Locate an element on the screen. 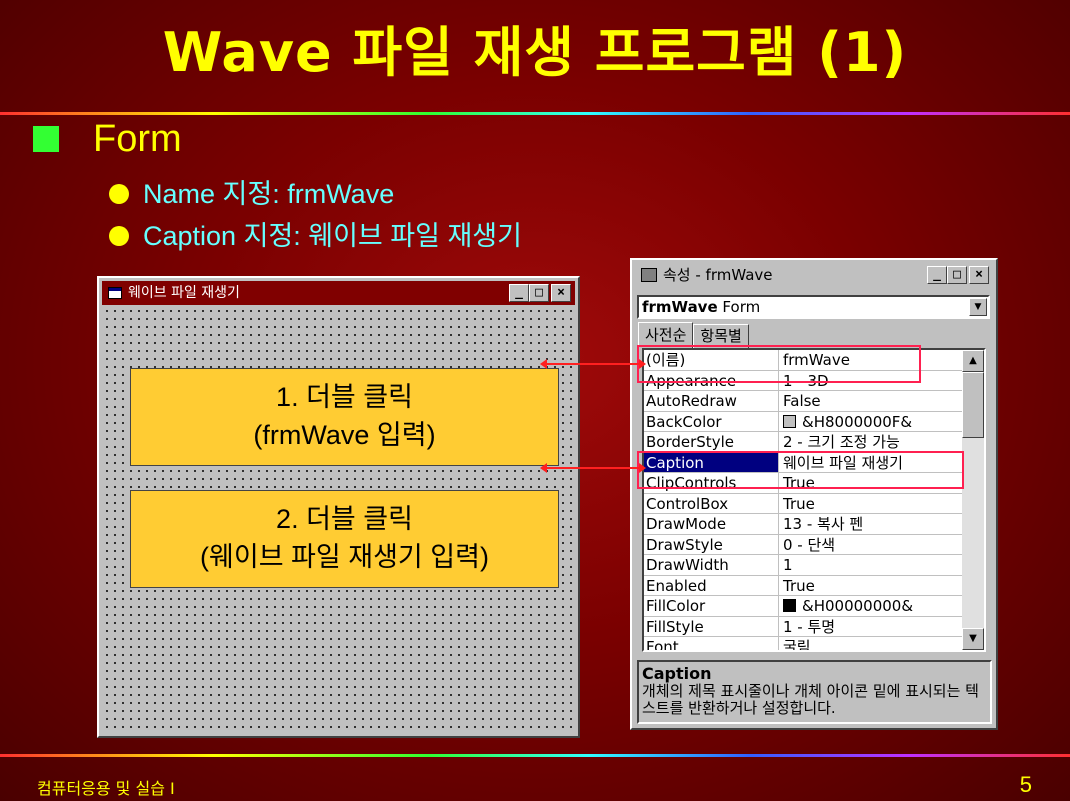 The height and width of the screenshot is (801, 1070). property-name: BackColor is located at coordinates (711, 421).